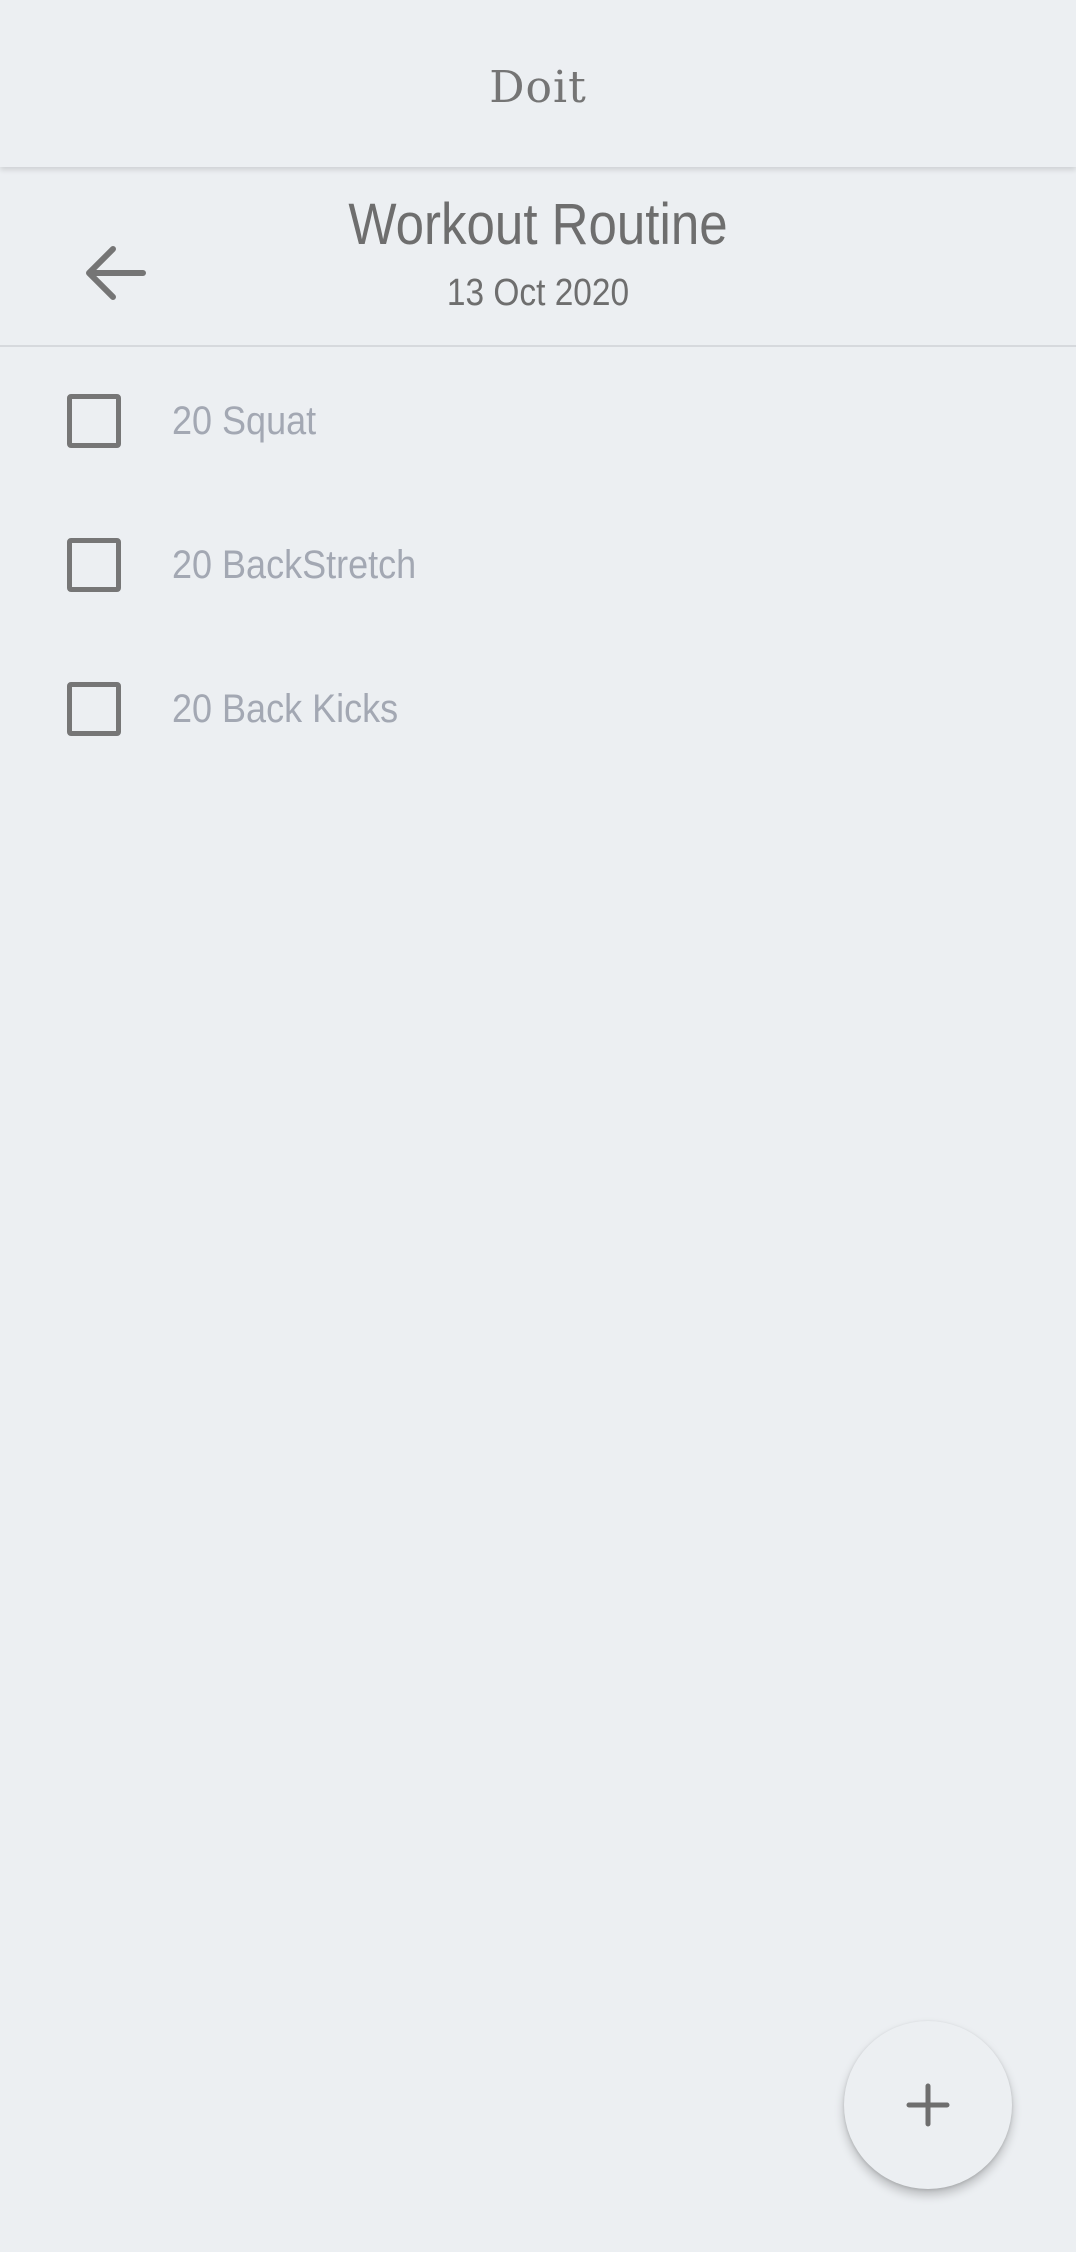 This screenshot has height=2252, width=1076. I want to click on task-label: 20 Squat, so click(244, 420).